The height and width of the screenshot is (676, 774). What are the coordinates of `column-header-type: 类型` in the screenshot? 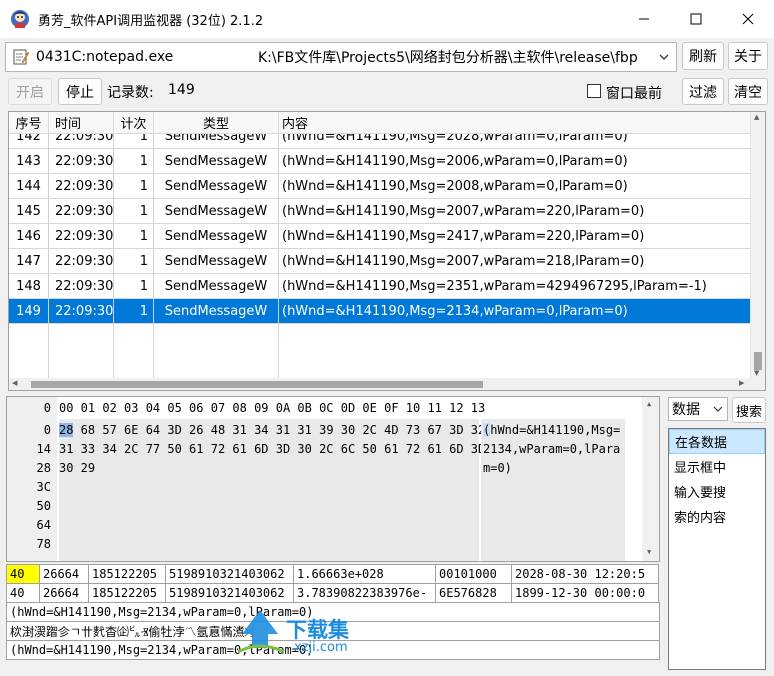 It's located at (216, 122).